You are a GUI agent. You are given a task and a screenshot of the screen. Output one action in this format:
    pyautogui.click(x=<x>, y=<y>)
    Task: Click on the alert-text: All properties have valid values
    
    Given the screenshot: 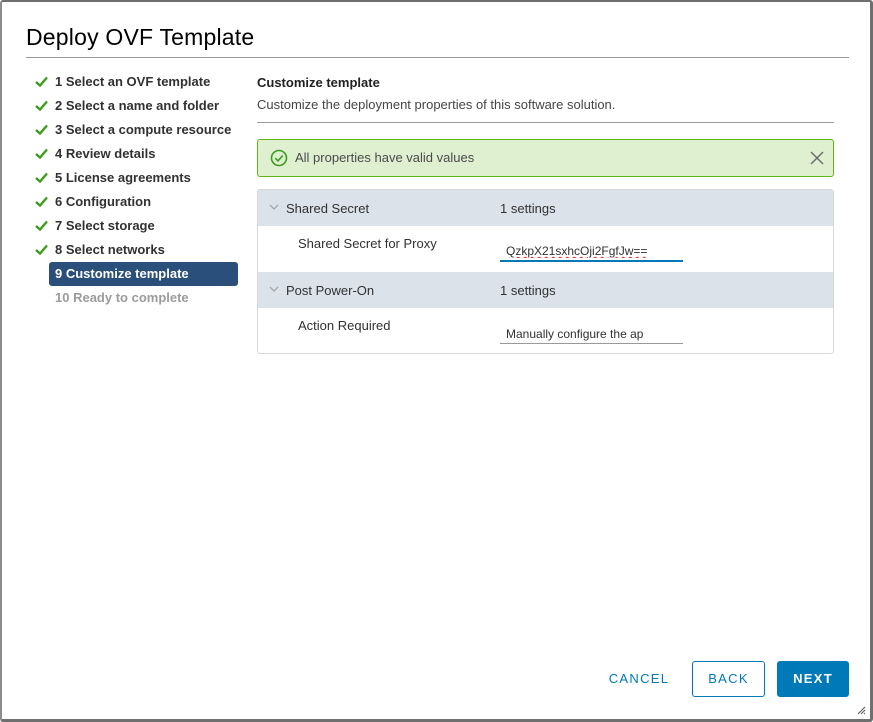 What is the action you would take?
    pyautogui.click(x=385, y=157)
    